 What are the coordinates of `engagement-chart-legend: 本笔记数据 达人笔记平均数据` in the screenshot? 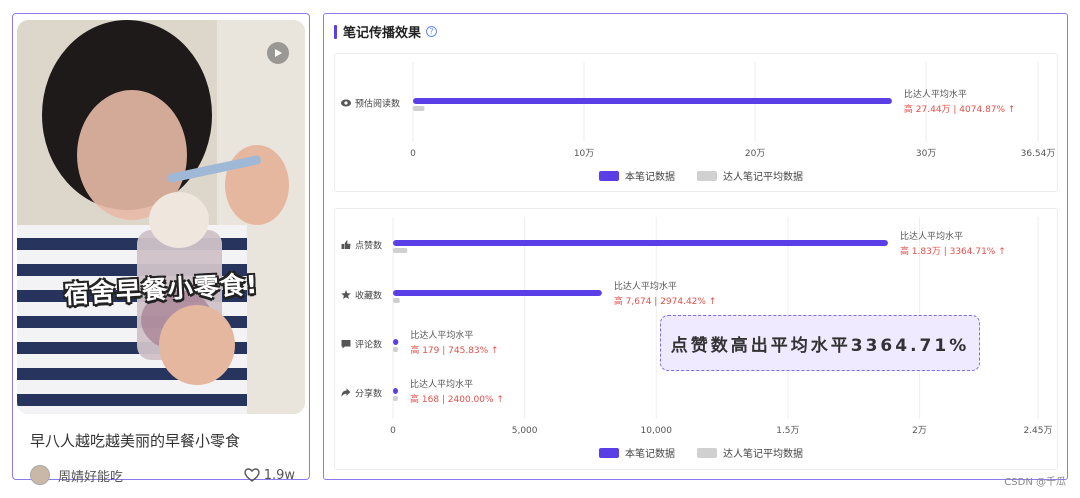 It's located at (712, 452).